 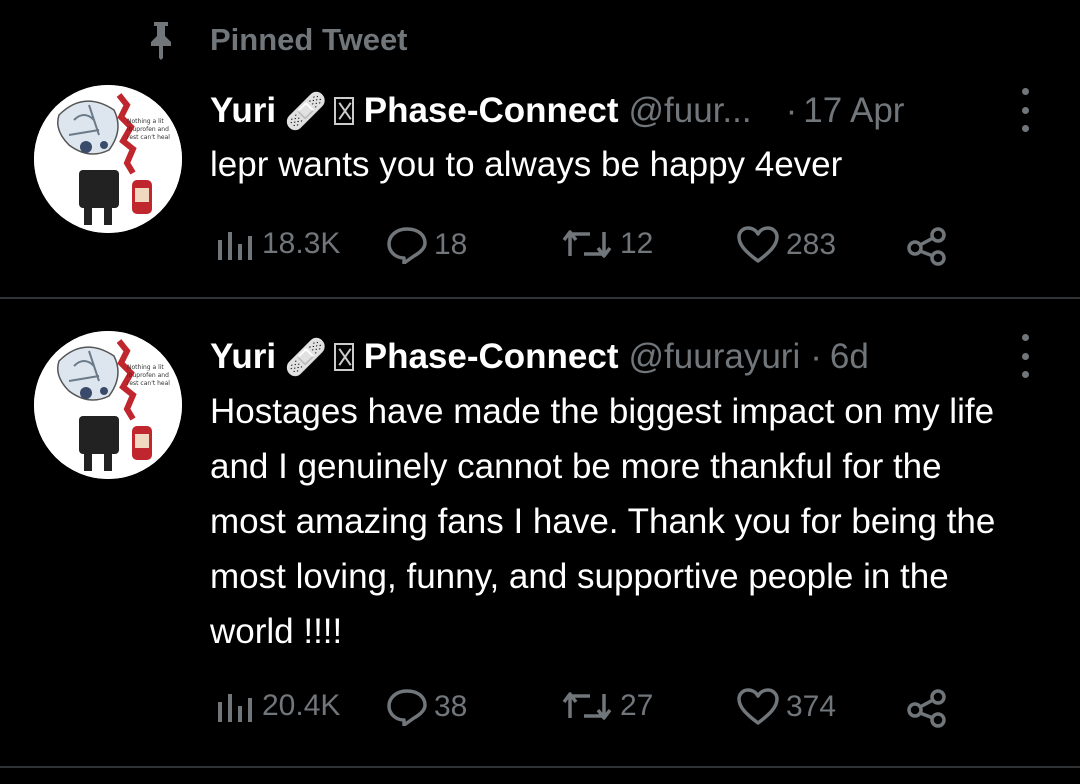 I want to click on reply-button: 18, so click(x=426, y=245).